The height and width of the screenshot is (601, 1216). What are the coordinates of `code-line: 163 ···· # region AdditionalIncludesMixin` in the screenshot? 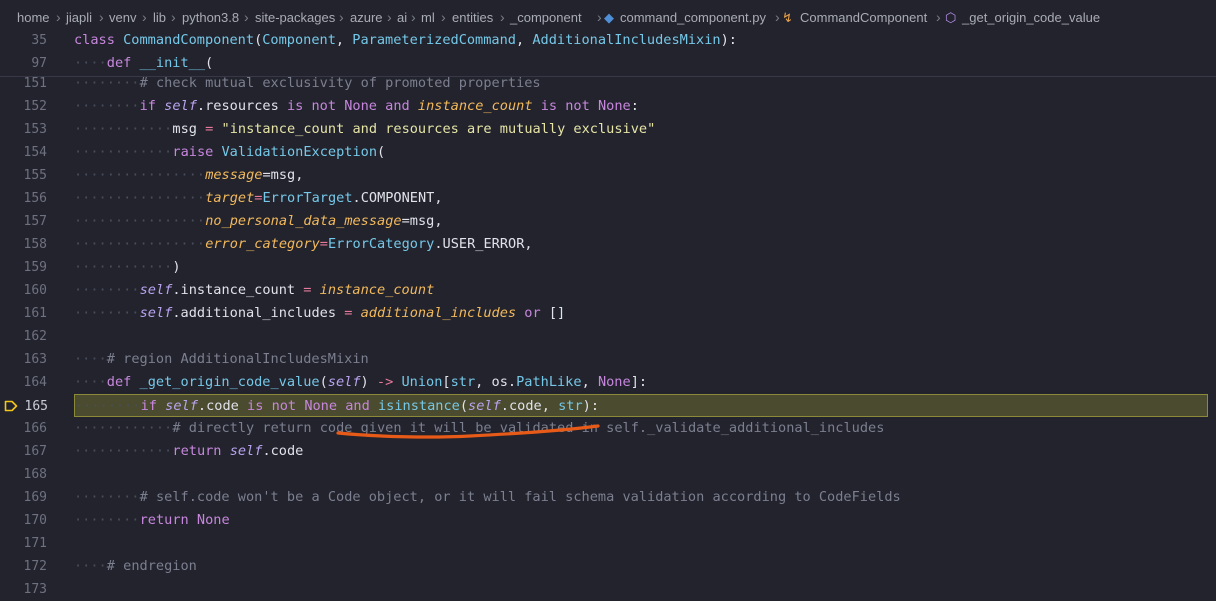 It's located at (608, 359).